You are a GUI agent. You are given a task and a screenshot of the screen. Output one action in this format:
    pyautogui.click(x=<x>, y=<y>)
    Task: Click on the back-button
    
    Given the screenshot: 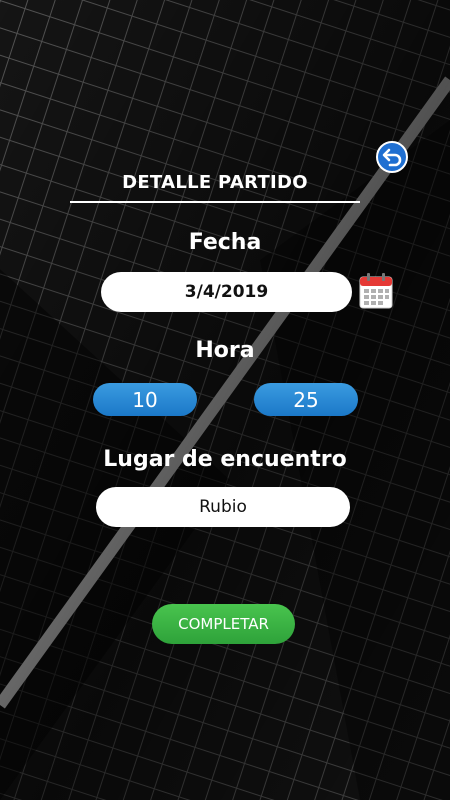 What is the action you would take?
    pyautogui.click(x=392, y=157)
    